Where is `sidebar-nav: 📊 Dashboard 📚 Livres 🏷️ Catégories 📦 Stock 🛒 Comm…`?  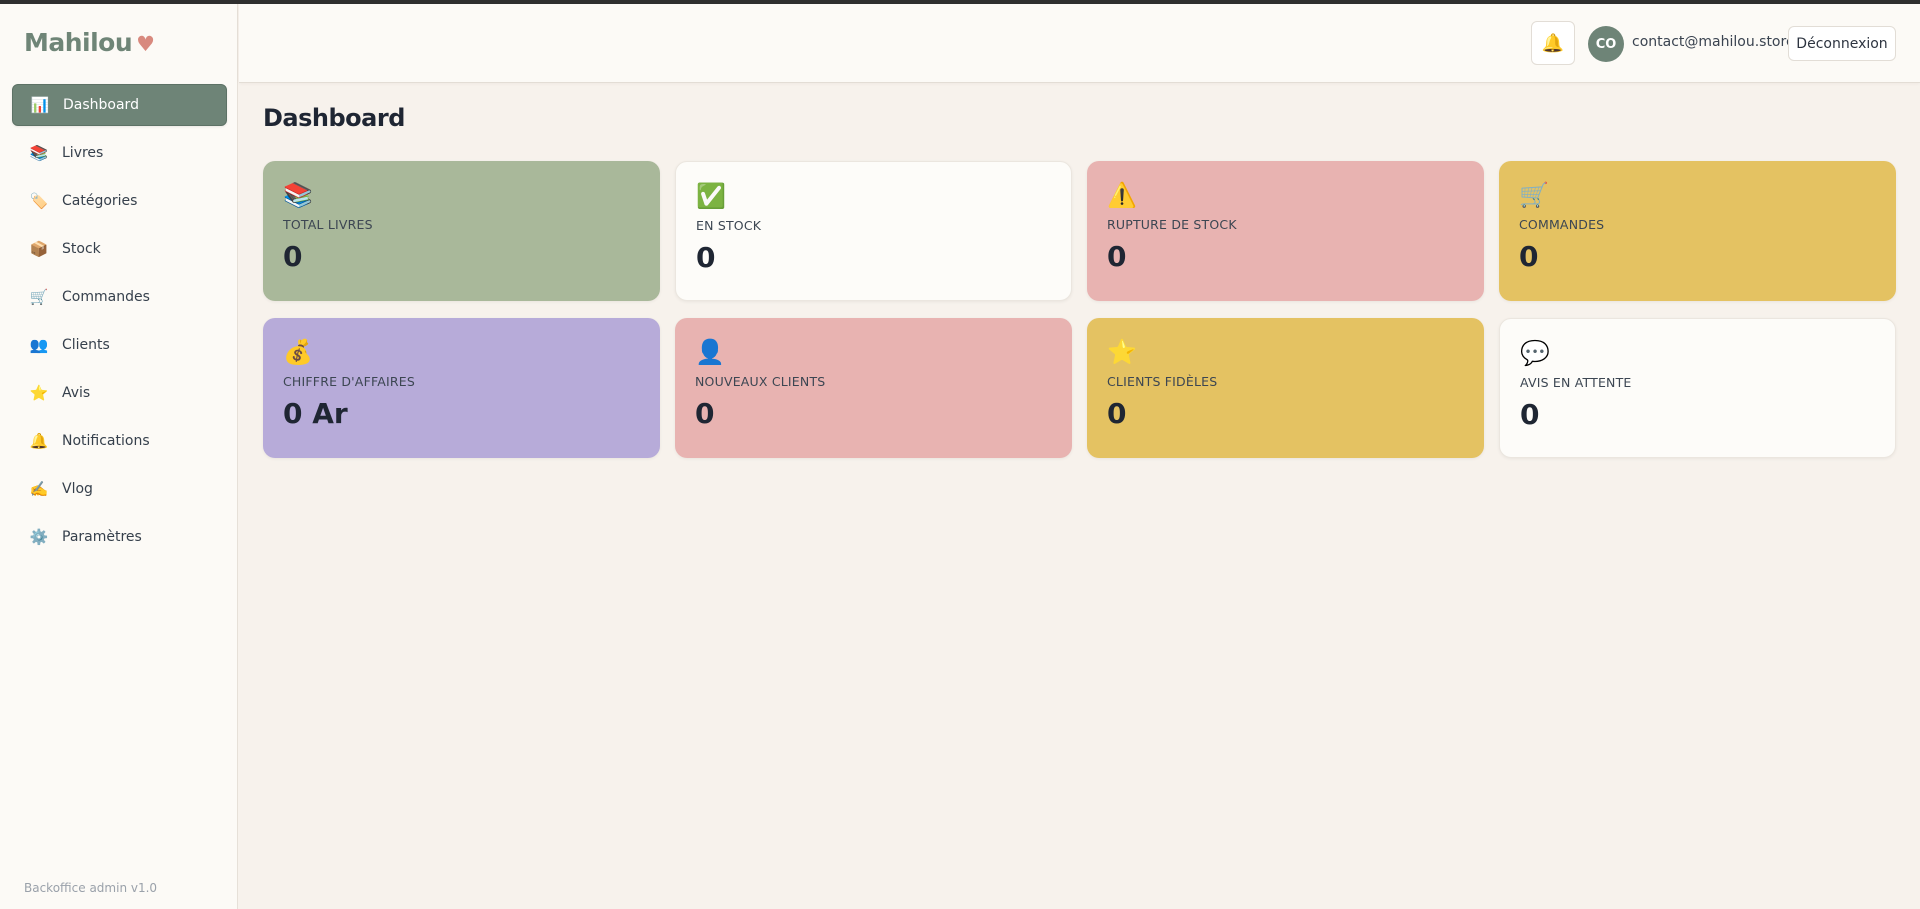 sidebar-nav: 📊 Dashboard 📚 Livres 🏷️ Catégories 📦 Stock 🛒 Comm… is located at coordinates (119, 324).